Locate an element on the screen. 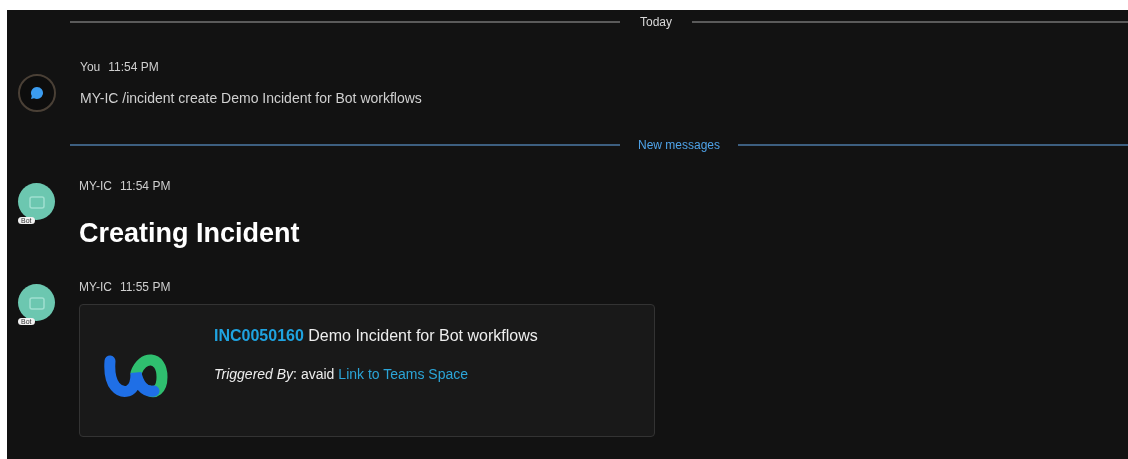  divider-label: Today is located at coordinates (656, 22).